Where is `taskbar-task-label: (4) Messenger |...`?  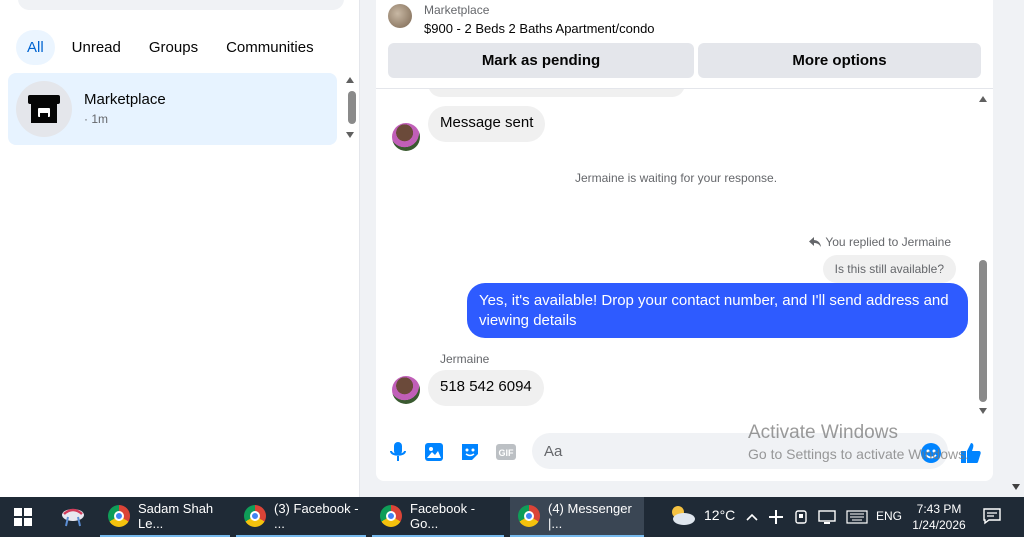 taskbar-task-label: (4) Messenger |... is located at coordinates (590, 516).